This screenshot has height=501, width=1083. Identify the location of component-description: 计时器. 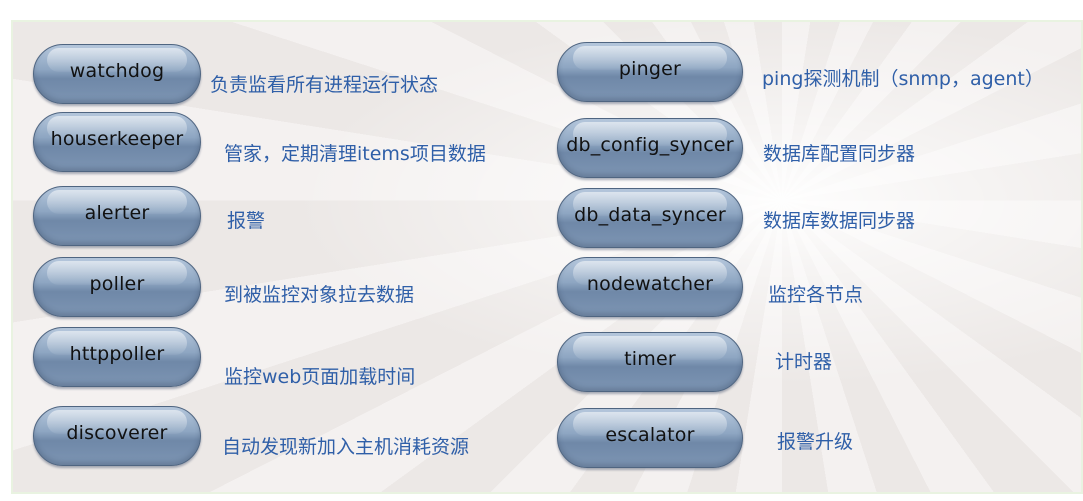
(804, 362).